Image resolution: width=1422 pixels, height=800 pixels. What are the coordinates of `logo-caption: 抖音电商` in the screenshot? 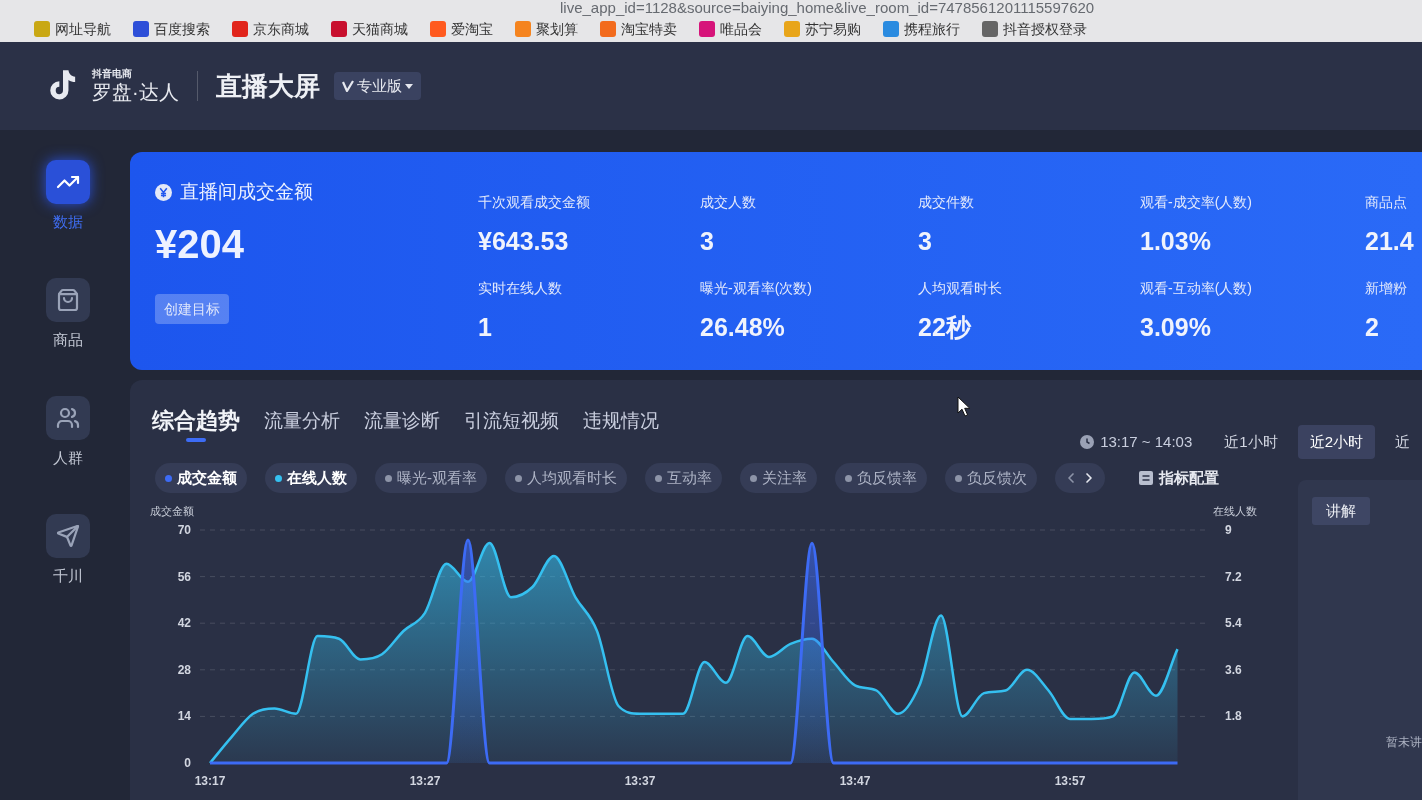 It's located at (112, 74).